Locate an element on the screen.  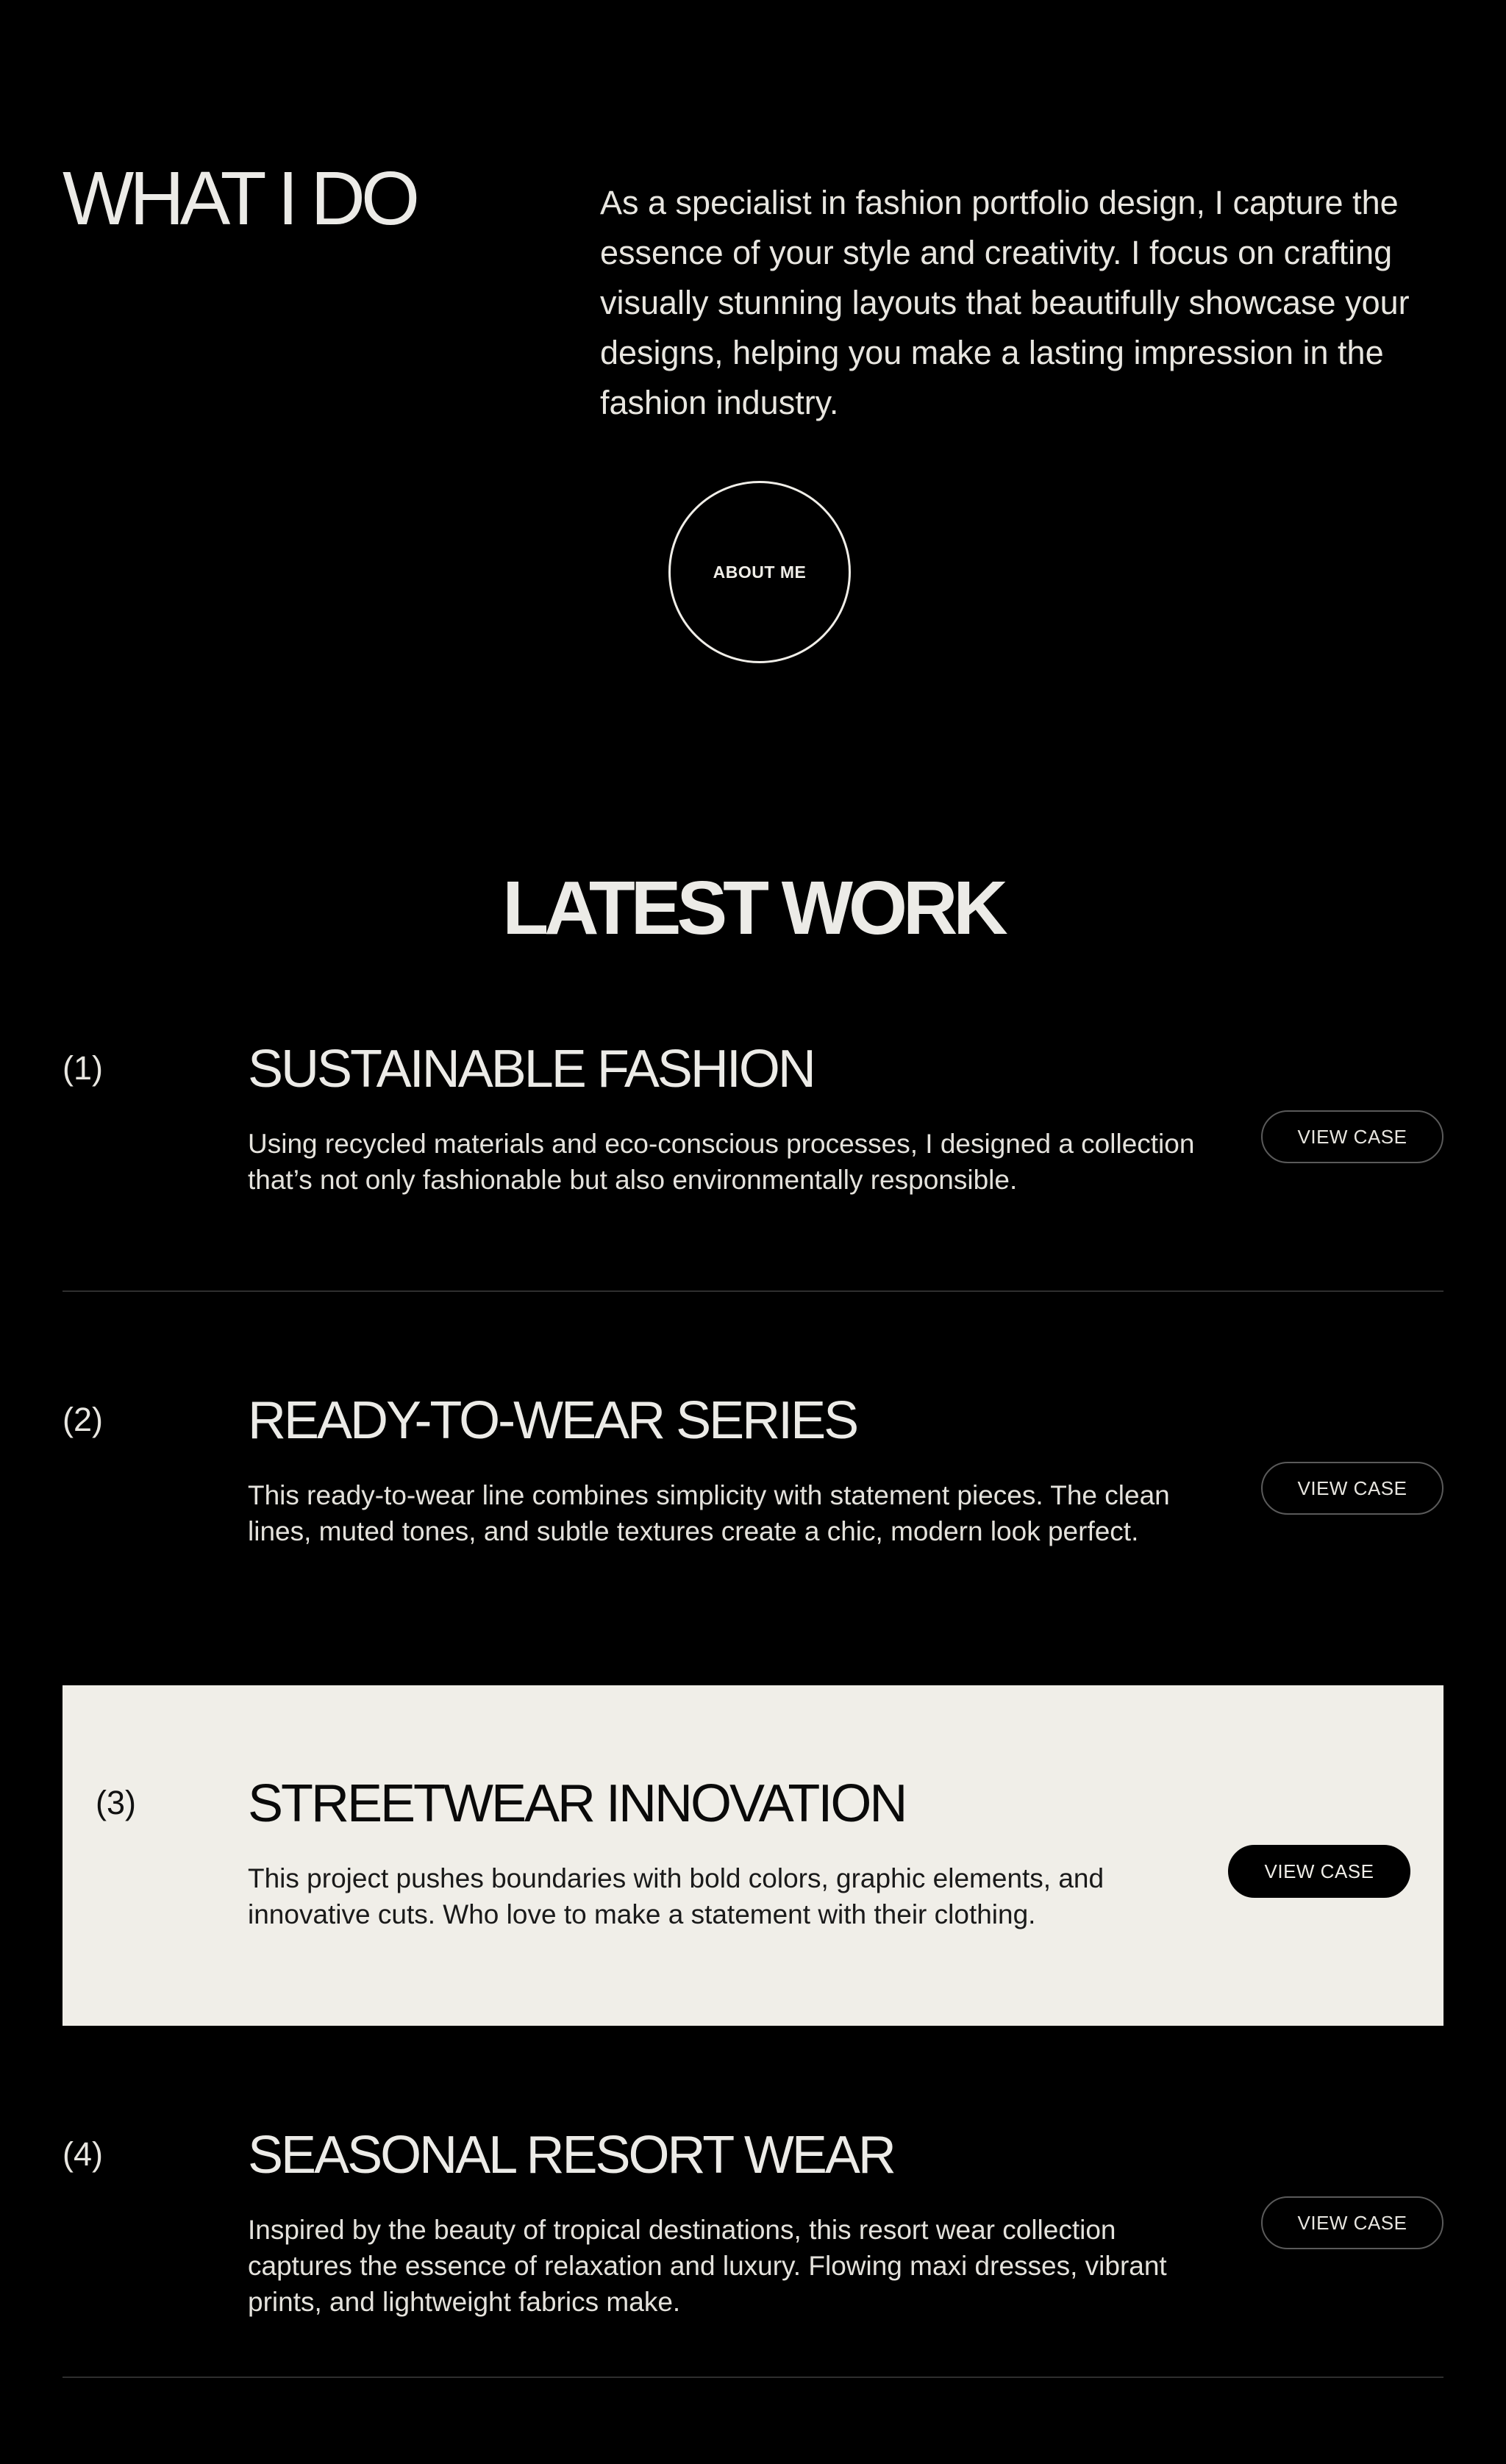
about-me-button: ABOUT ME is located at coordinates (759, 572).